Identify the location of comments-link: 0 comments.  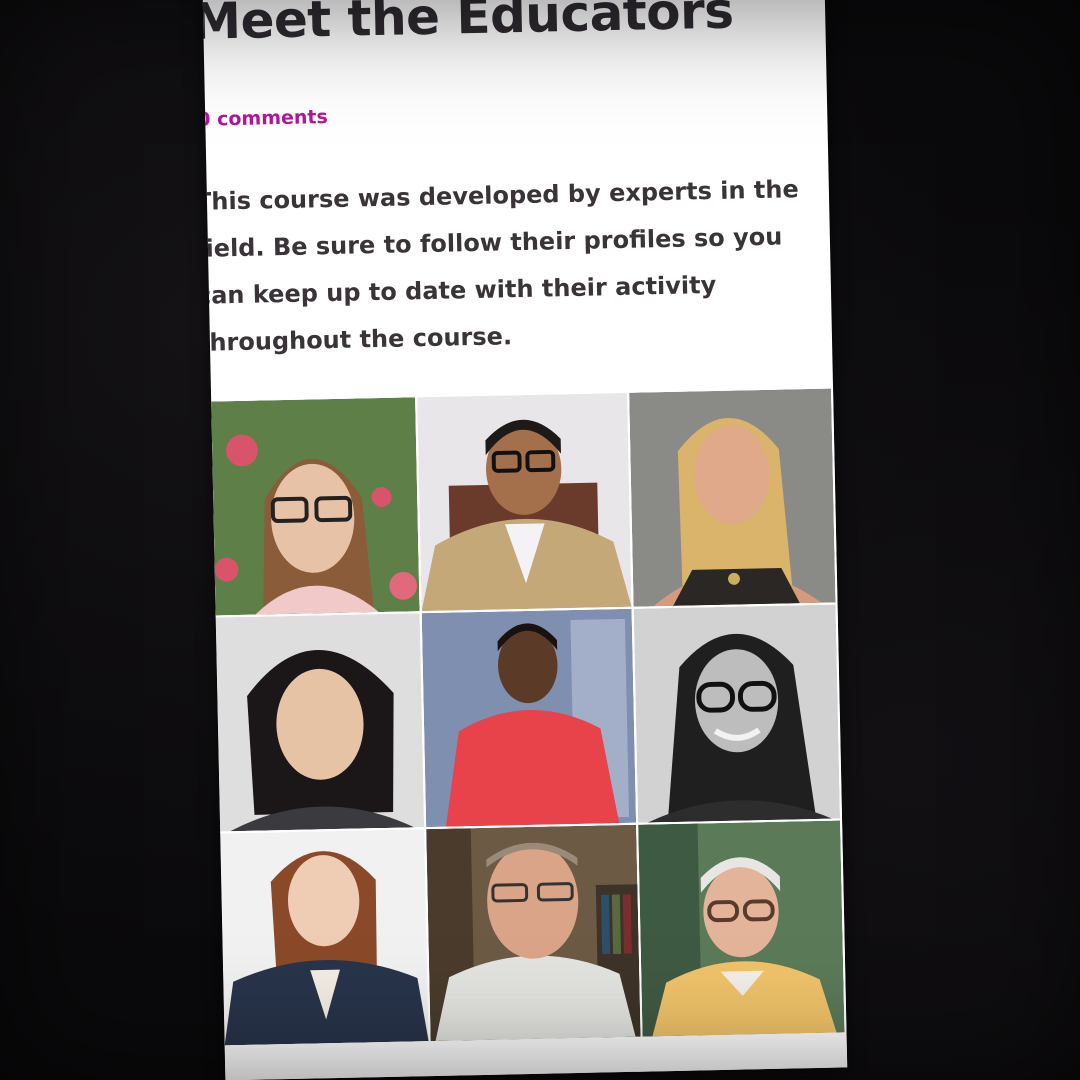
(265, 118).